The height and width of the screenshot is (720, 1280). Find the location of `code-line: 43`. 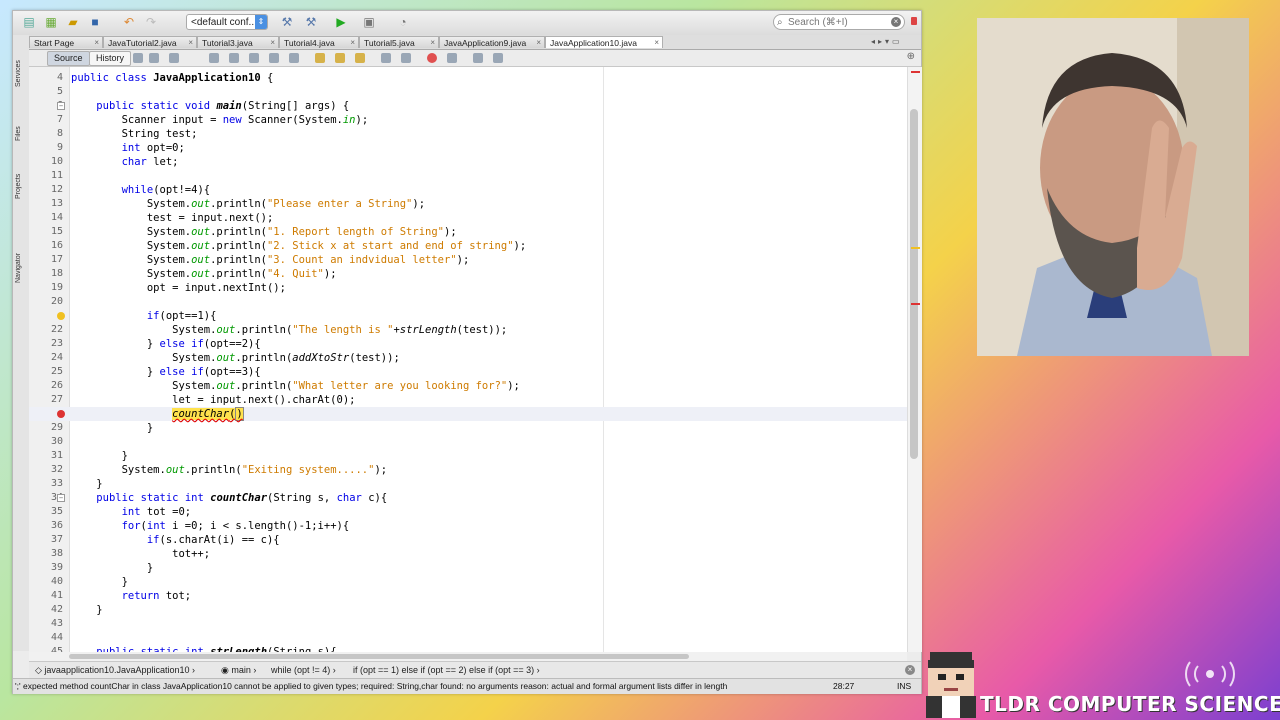

code-line: 43 is located at coordinates (468, 624).